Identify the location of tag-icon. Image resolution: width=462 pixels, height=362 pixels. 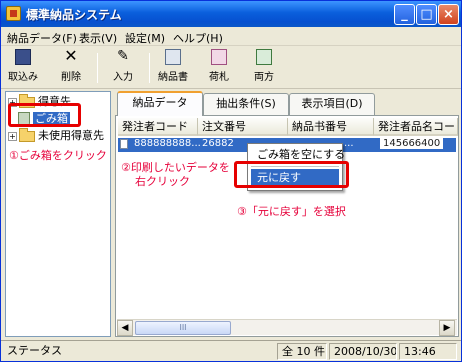
(219, 57).